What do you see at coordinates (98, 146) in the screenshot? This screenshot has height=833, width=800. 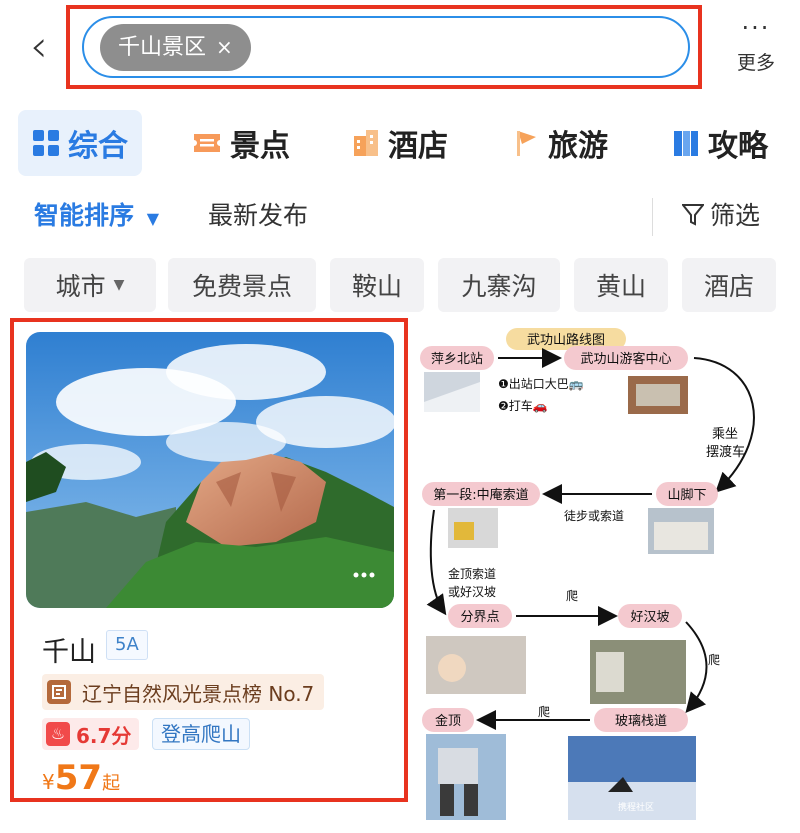 I see `tab-label: 综合` at bounding box center [98, 146].